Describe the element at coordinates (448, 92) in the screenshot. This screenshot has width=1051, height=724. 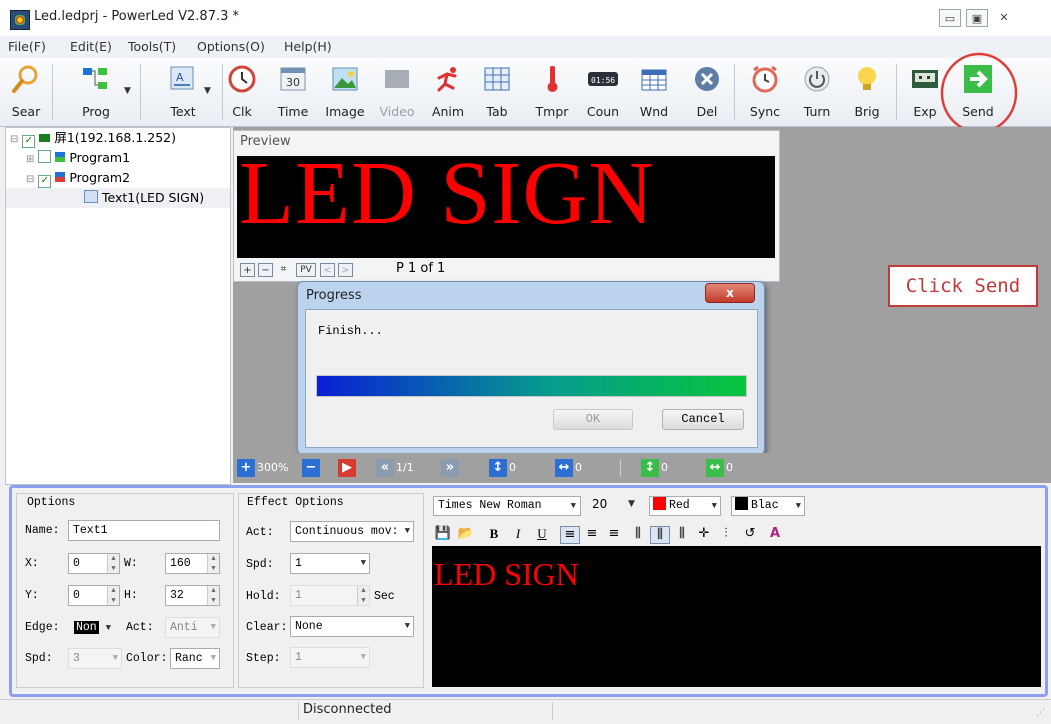
I see `toolbar-animation-button: Anim` at that location.